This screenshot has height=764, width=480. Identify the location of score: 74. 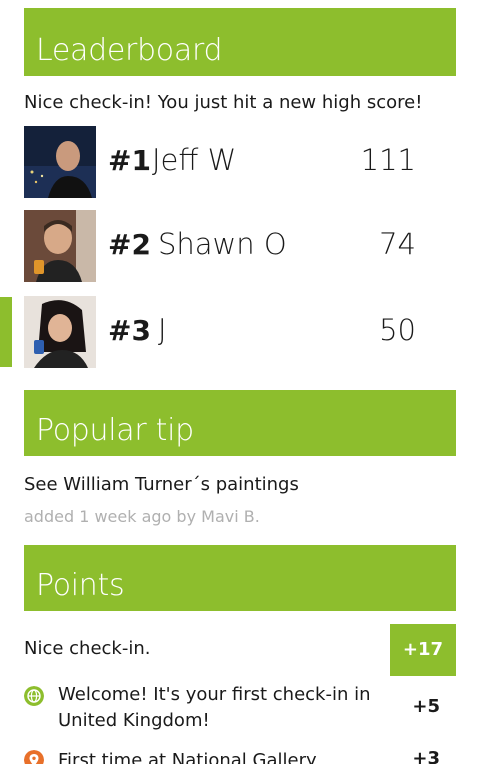
(397, 244).